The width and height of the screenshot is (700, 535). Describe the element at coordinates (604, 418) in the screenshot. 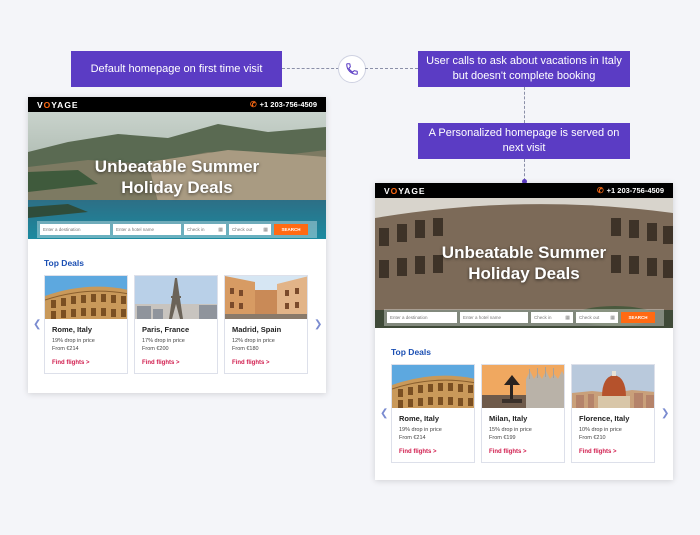

I see `deal-city: Florence, Italy` at that location.